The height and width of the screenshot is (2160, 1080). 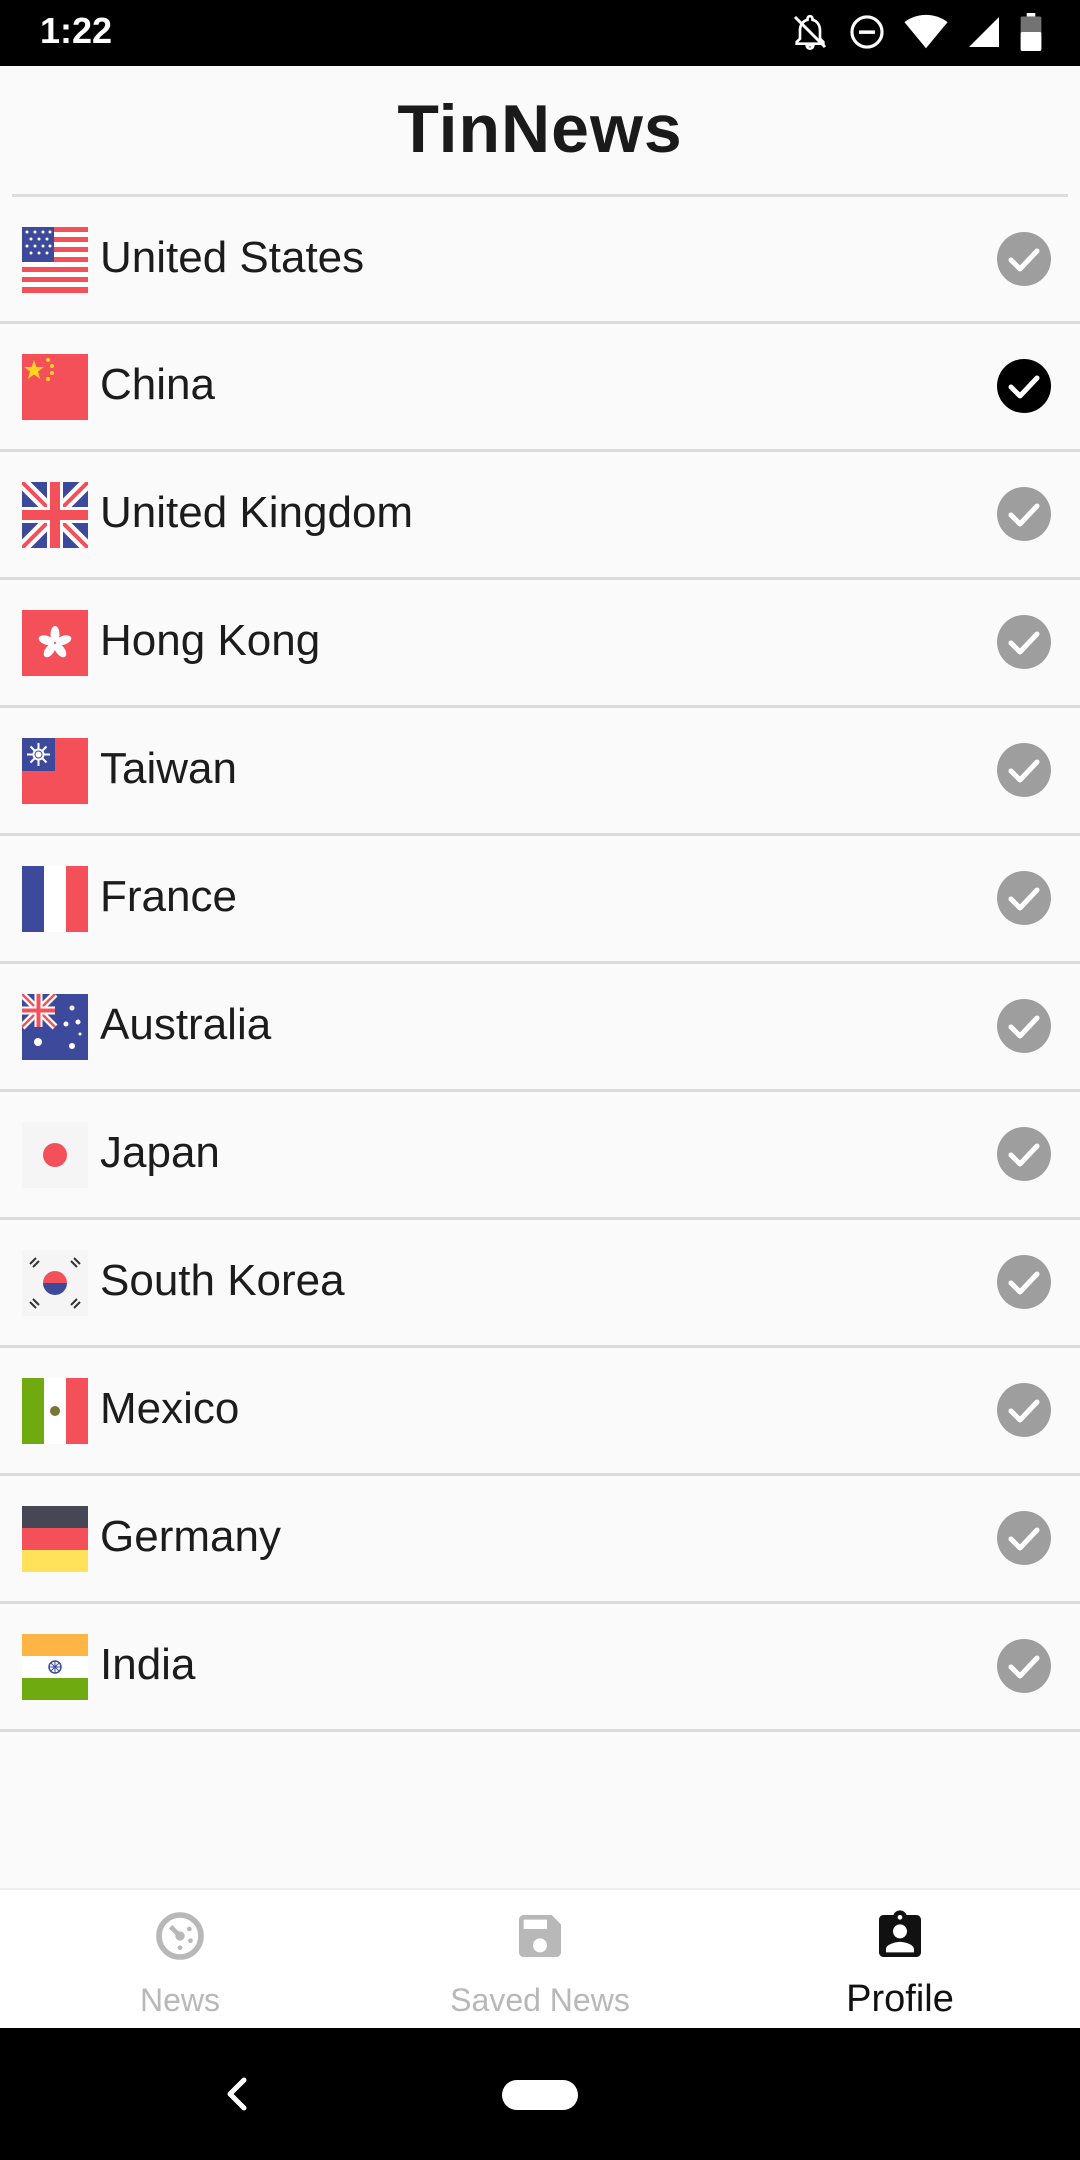 I want to click on nav-item-saved-news: Saved News, so click(x=540, y=1960).